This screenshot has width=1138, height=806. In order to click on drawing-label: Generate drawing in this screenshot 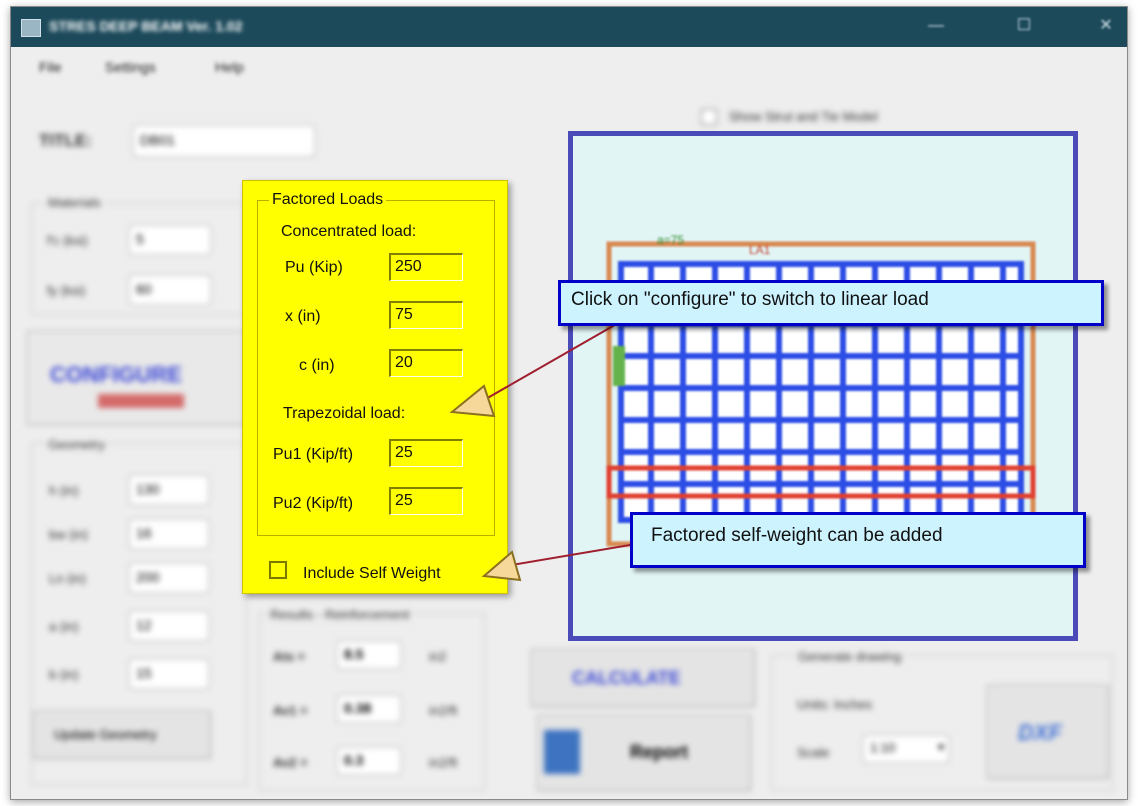, I will do `click(850, 656)`.